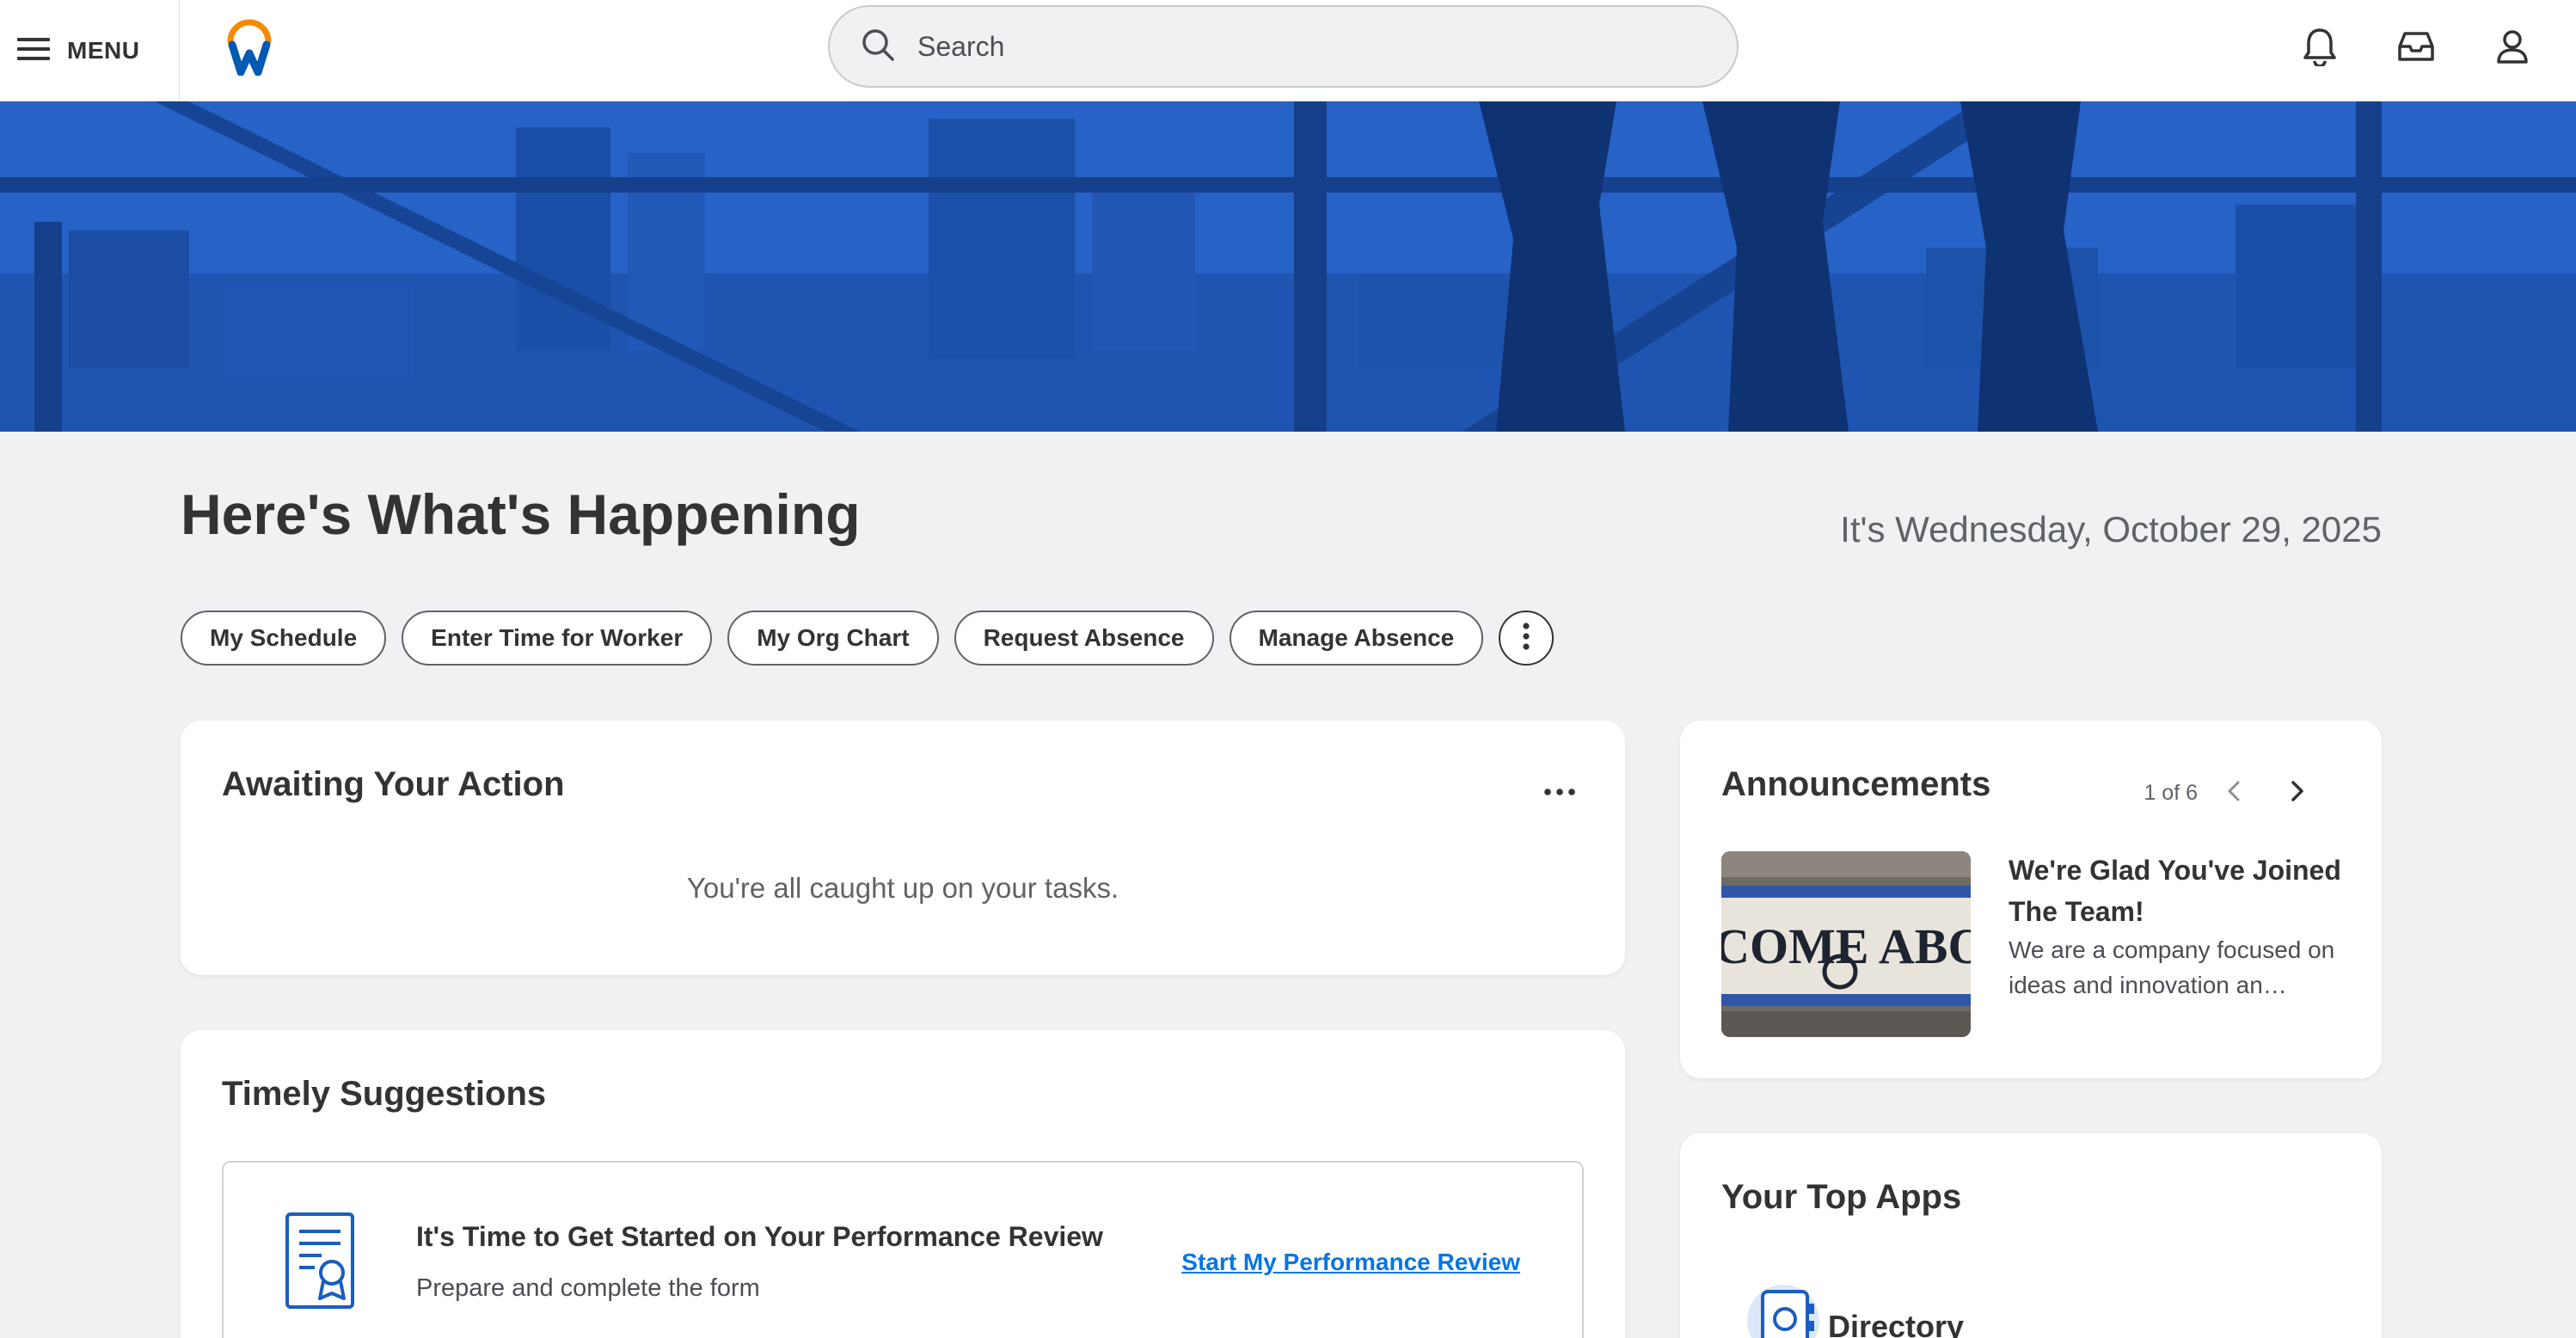  Describe the element at coordinates (2031, 1236) in the screenshot. I see `top-apps-card: Your Top Apps Directory` at that location.